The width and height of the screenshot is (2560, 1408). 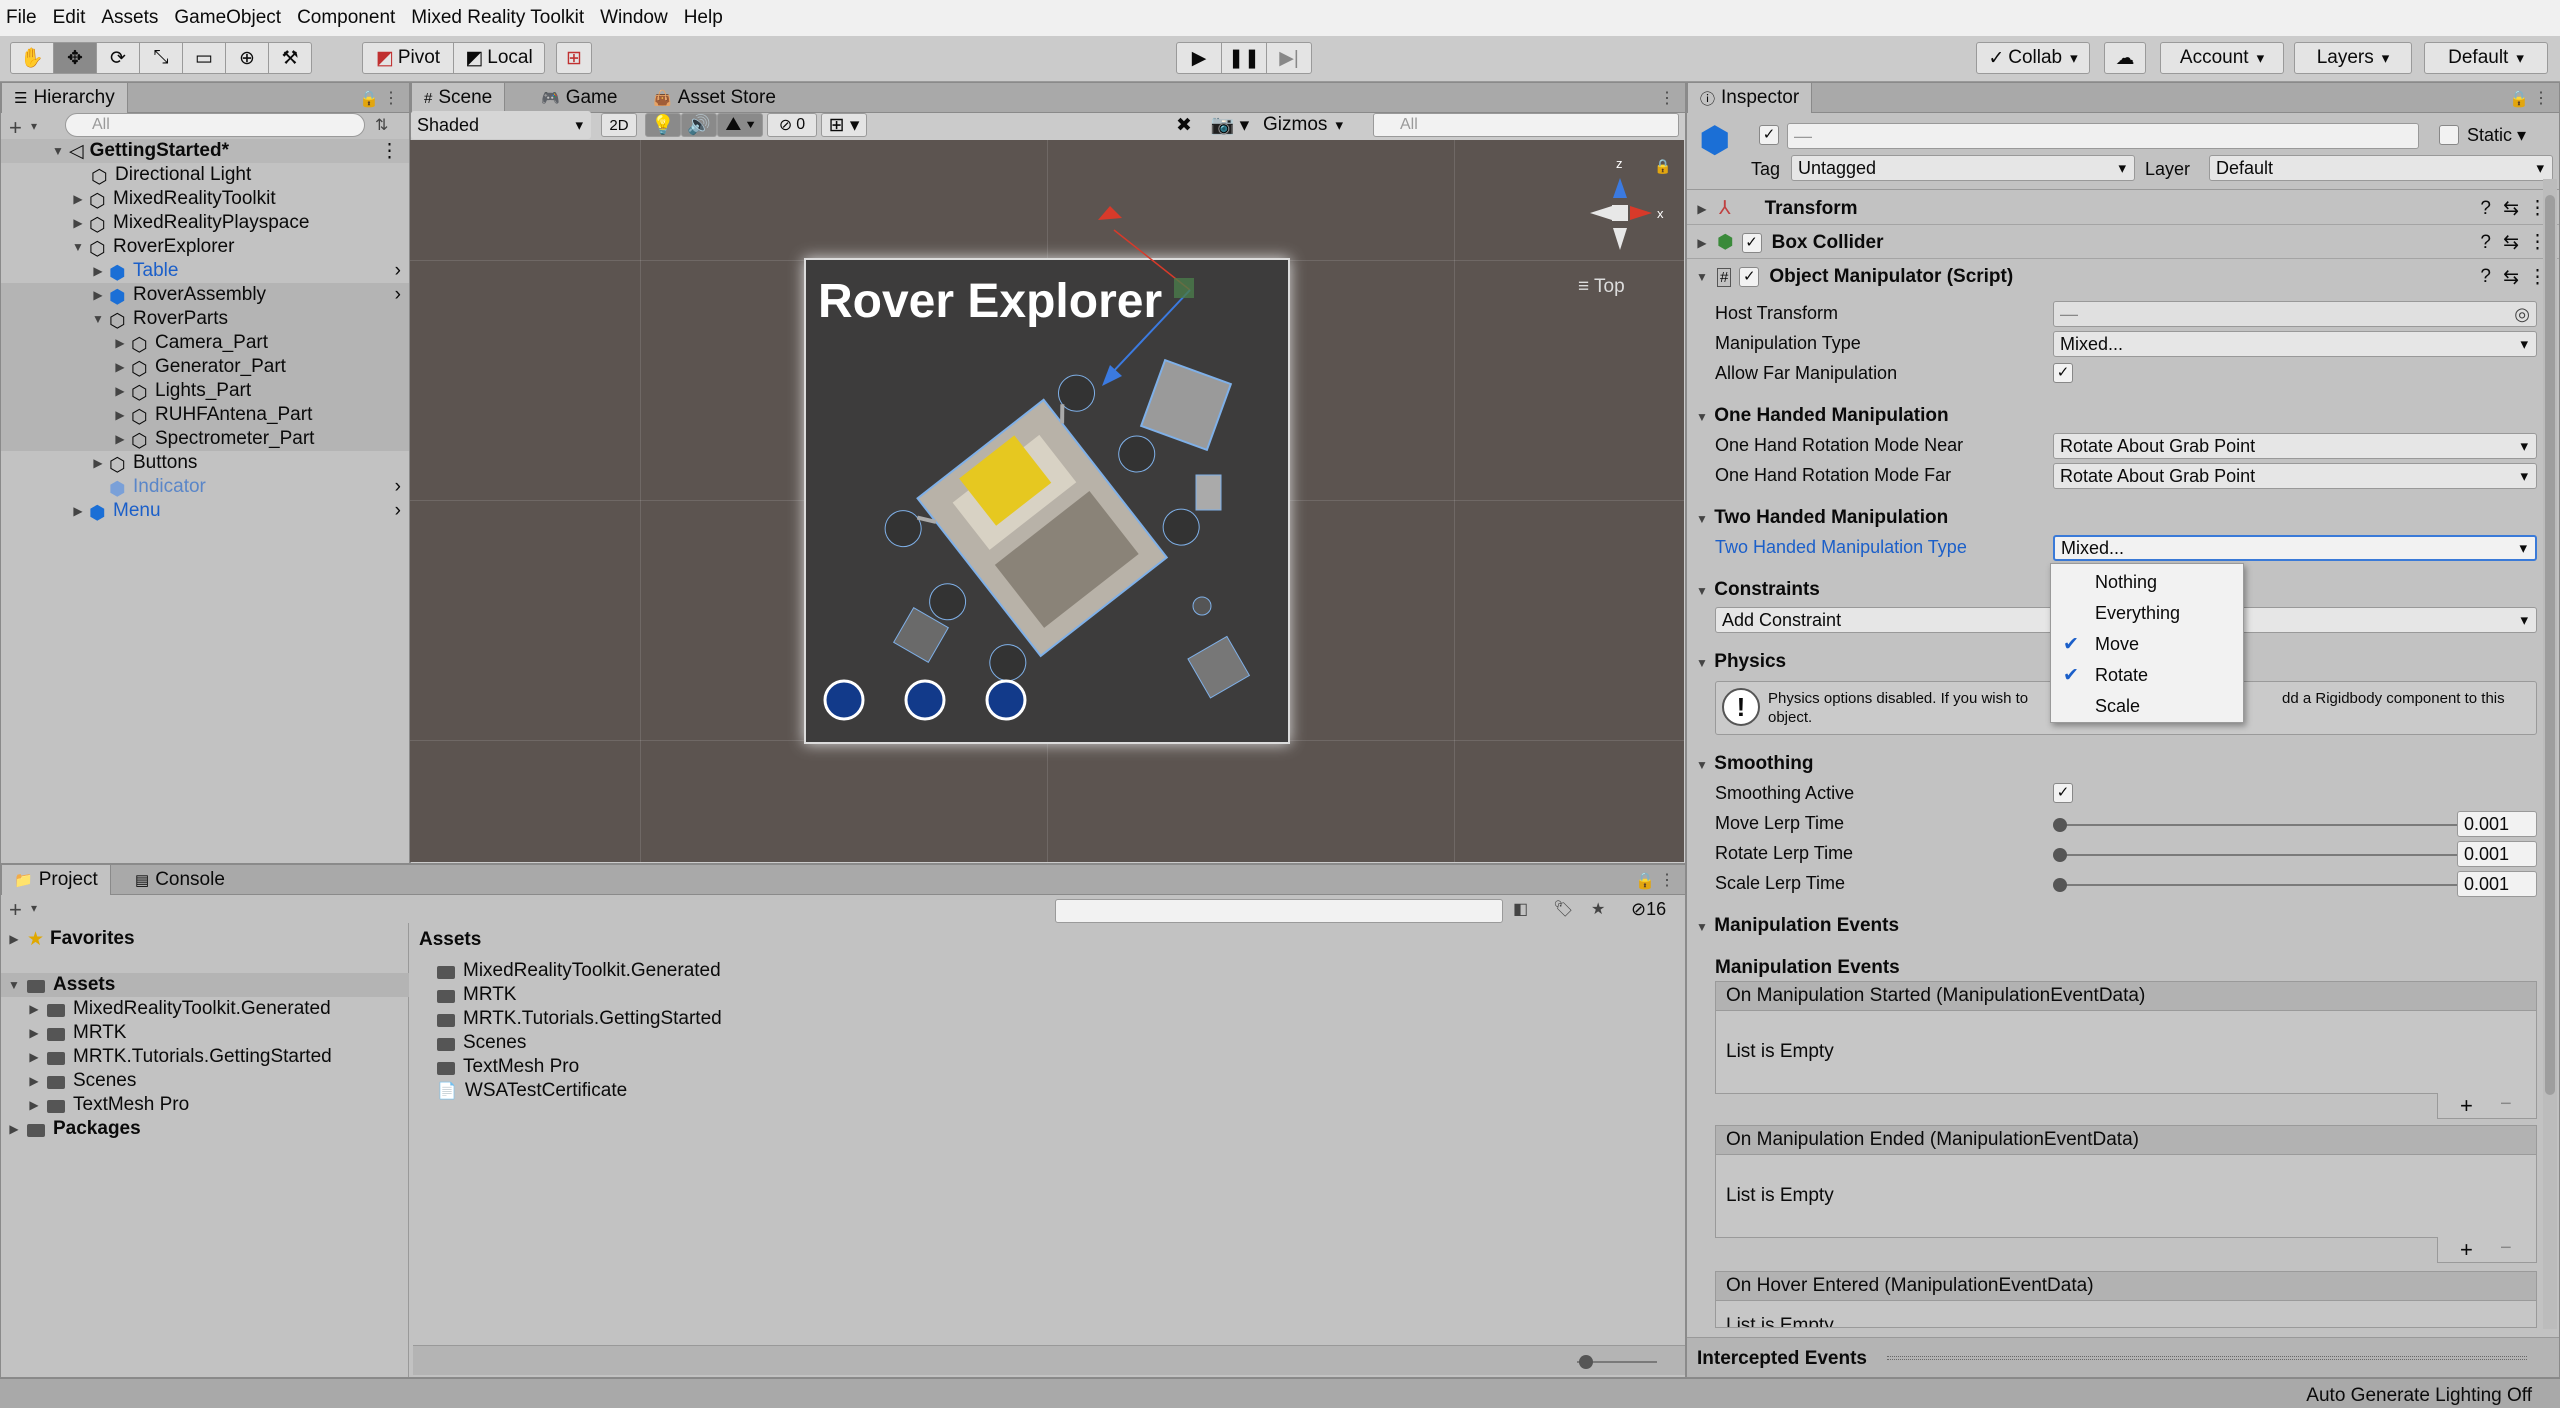 I want to click on rotate-lerp-slider, so click(x=2259, y=855).